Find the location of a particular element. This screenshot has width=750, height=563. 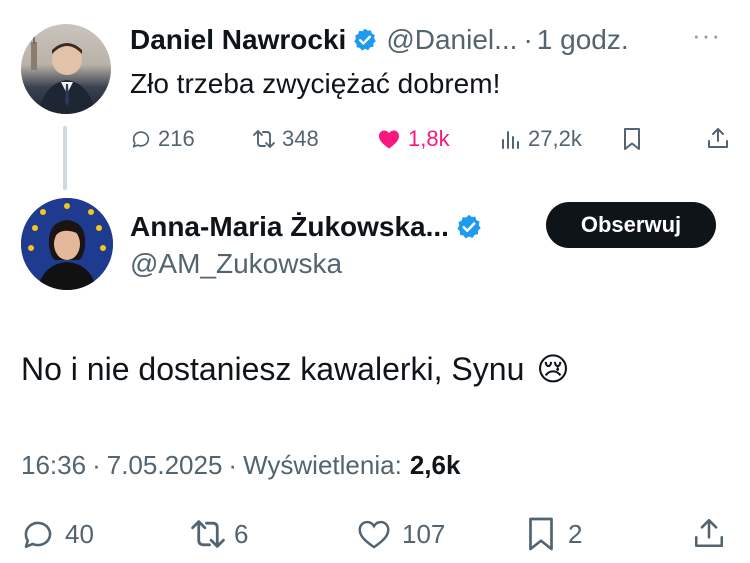

parent-repost-stat: 348 is located at coordinates (284, 139).